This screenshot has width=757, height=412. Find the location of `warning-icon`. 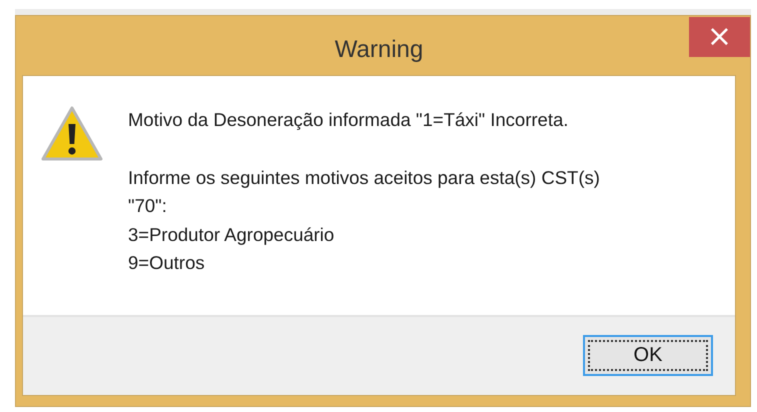

warning-icon is located at coordinates (72, 134).